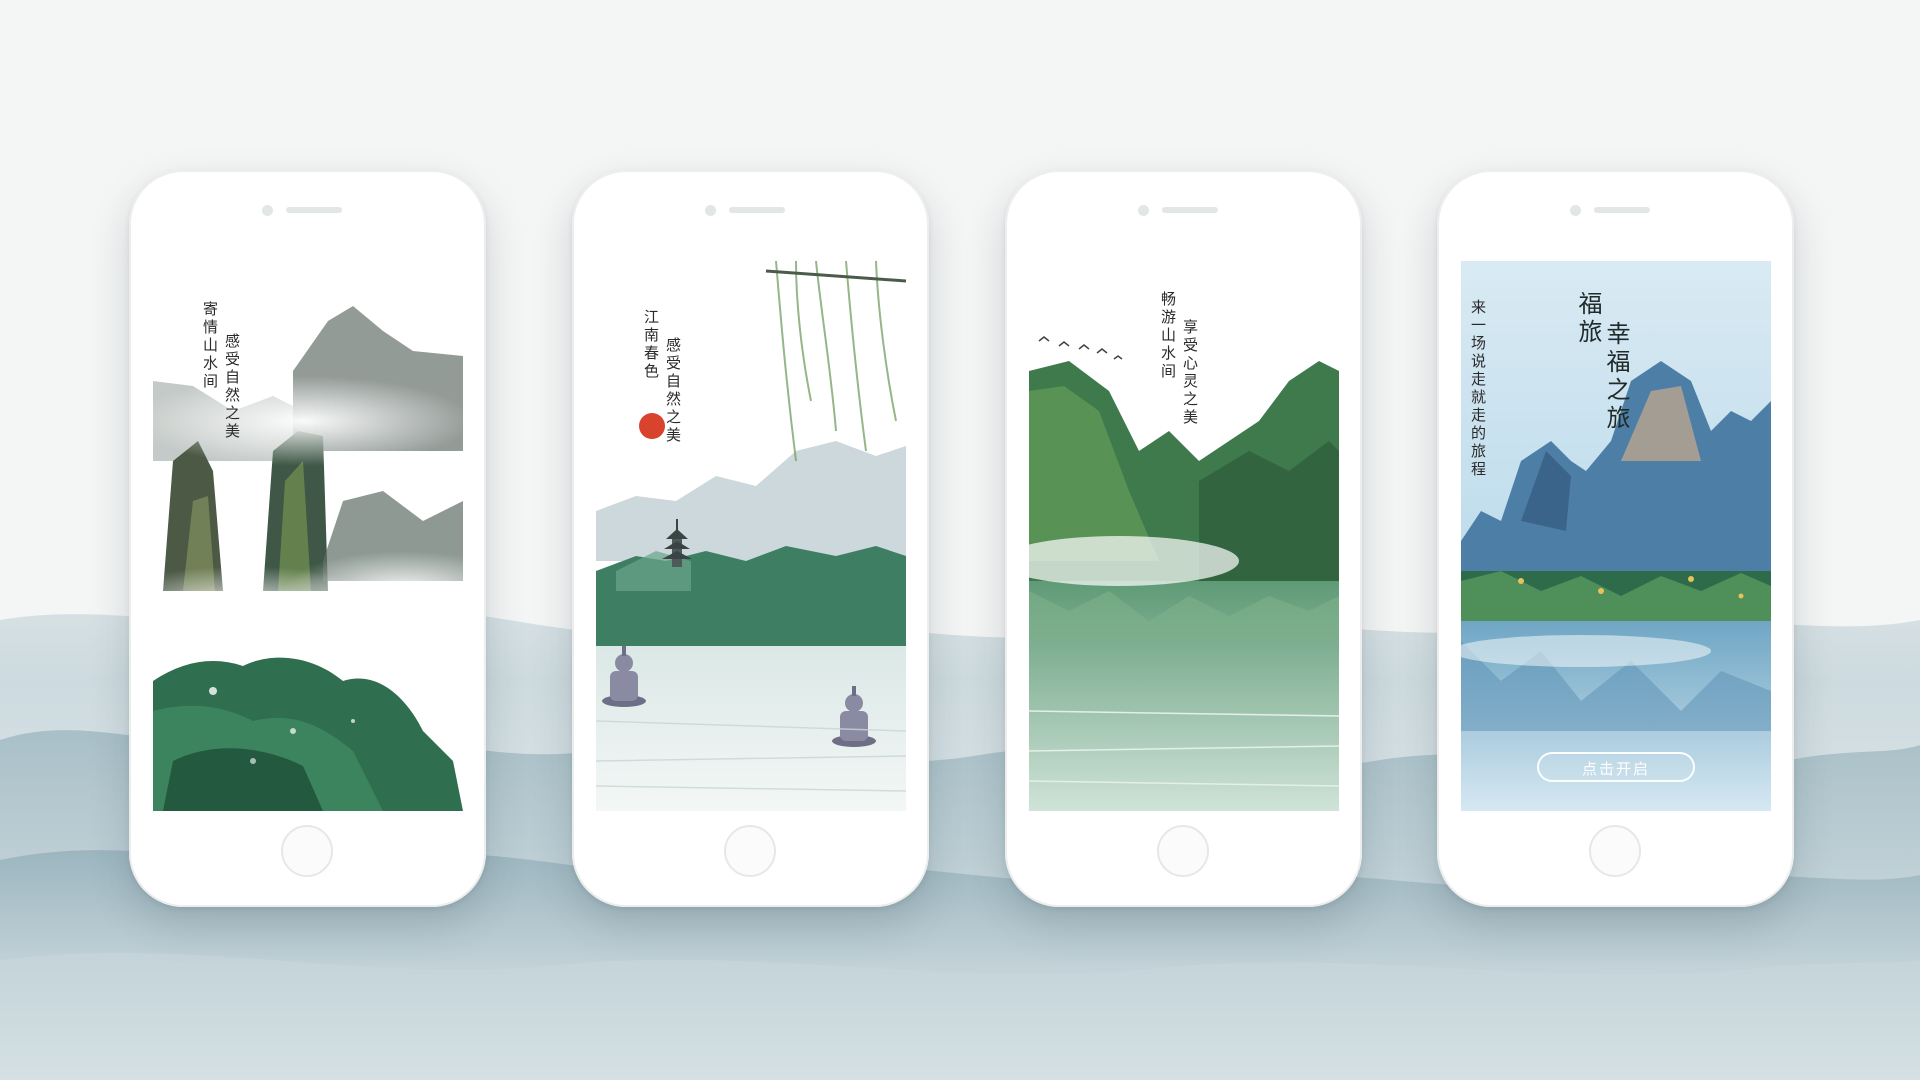 This screenshot has width=1920, height=1080. I want to click on screen-1: 寄情山水间 感受自然之美, so click(308, 536).